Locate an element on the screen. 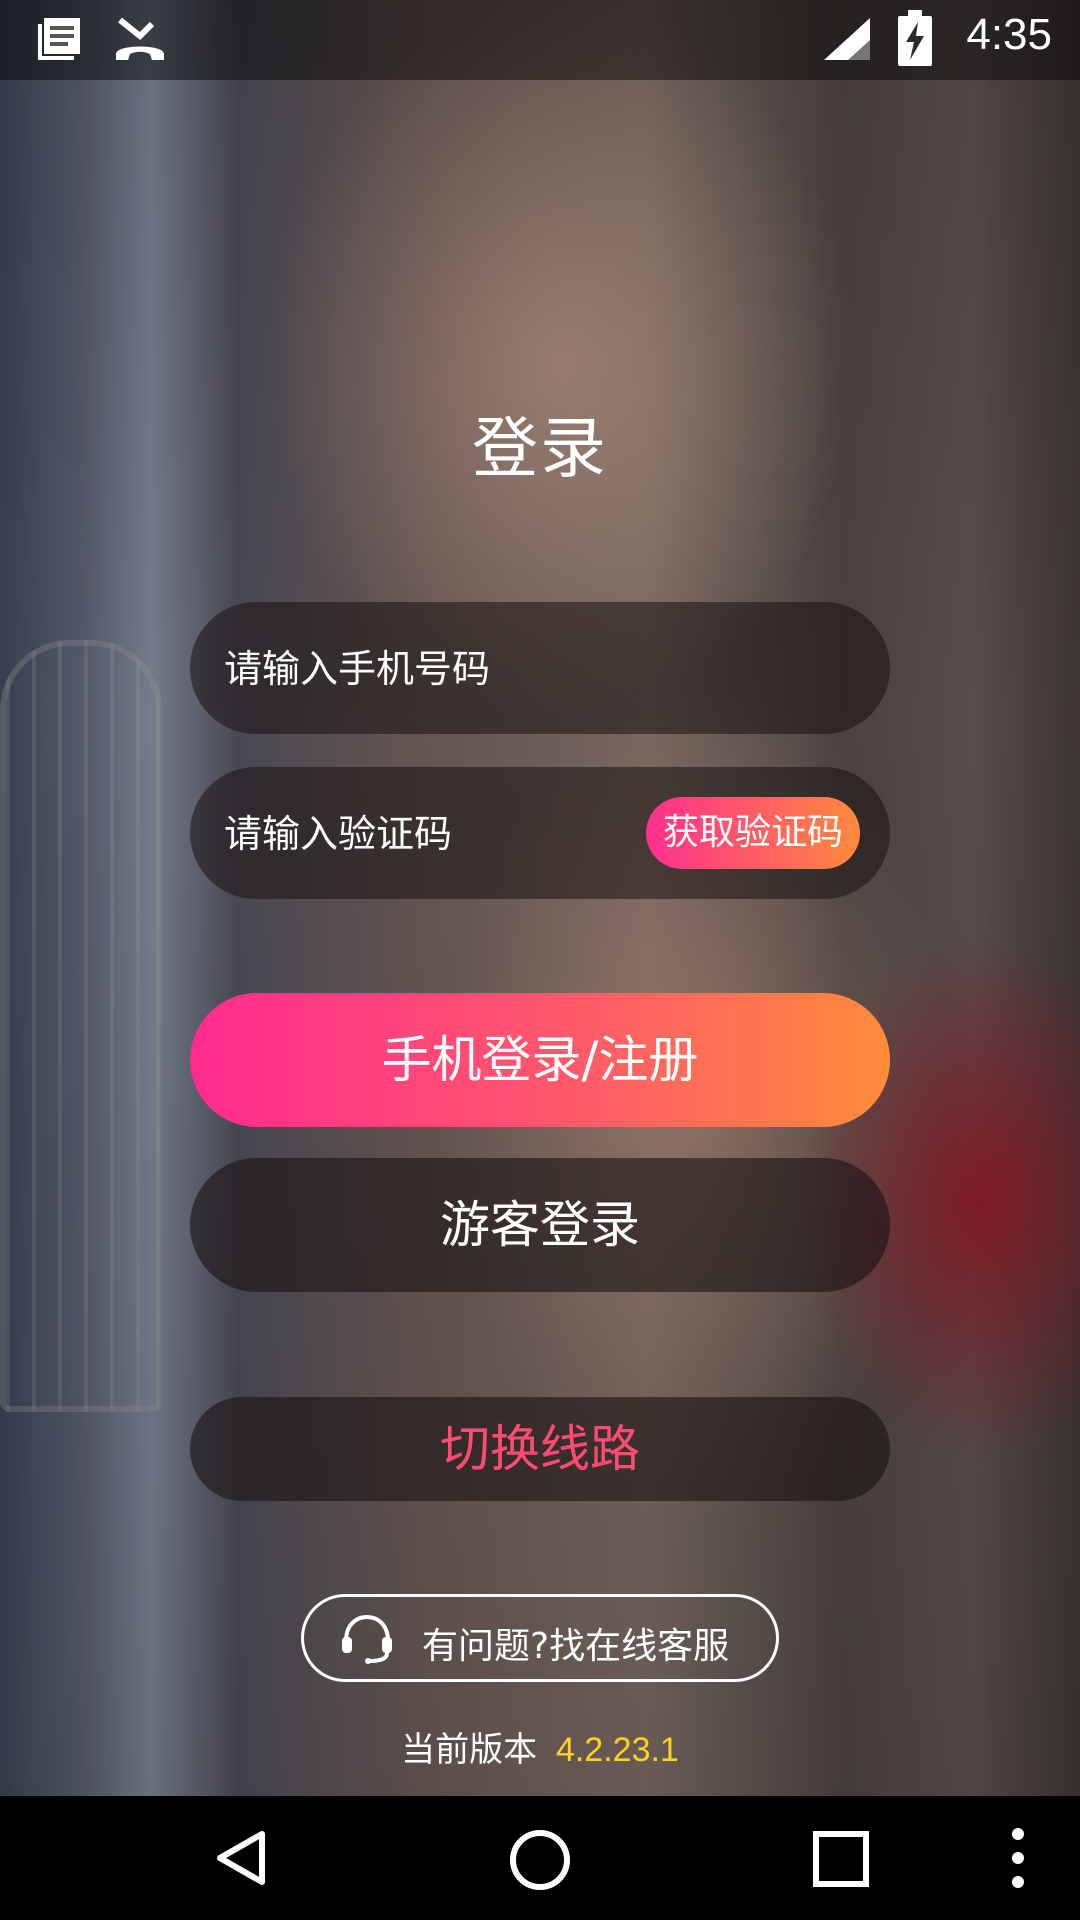 Image resolution: width=1080 pixels, height=1920 pixels. headset-icon is located at coordinates (367, 1643).